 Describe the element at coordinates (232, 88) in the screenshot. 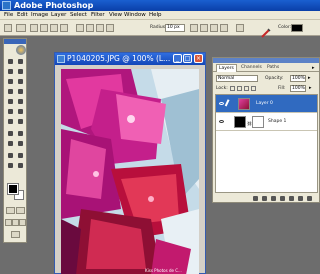

I see `lock-transparency-icon` at that location.